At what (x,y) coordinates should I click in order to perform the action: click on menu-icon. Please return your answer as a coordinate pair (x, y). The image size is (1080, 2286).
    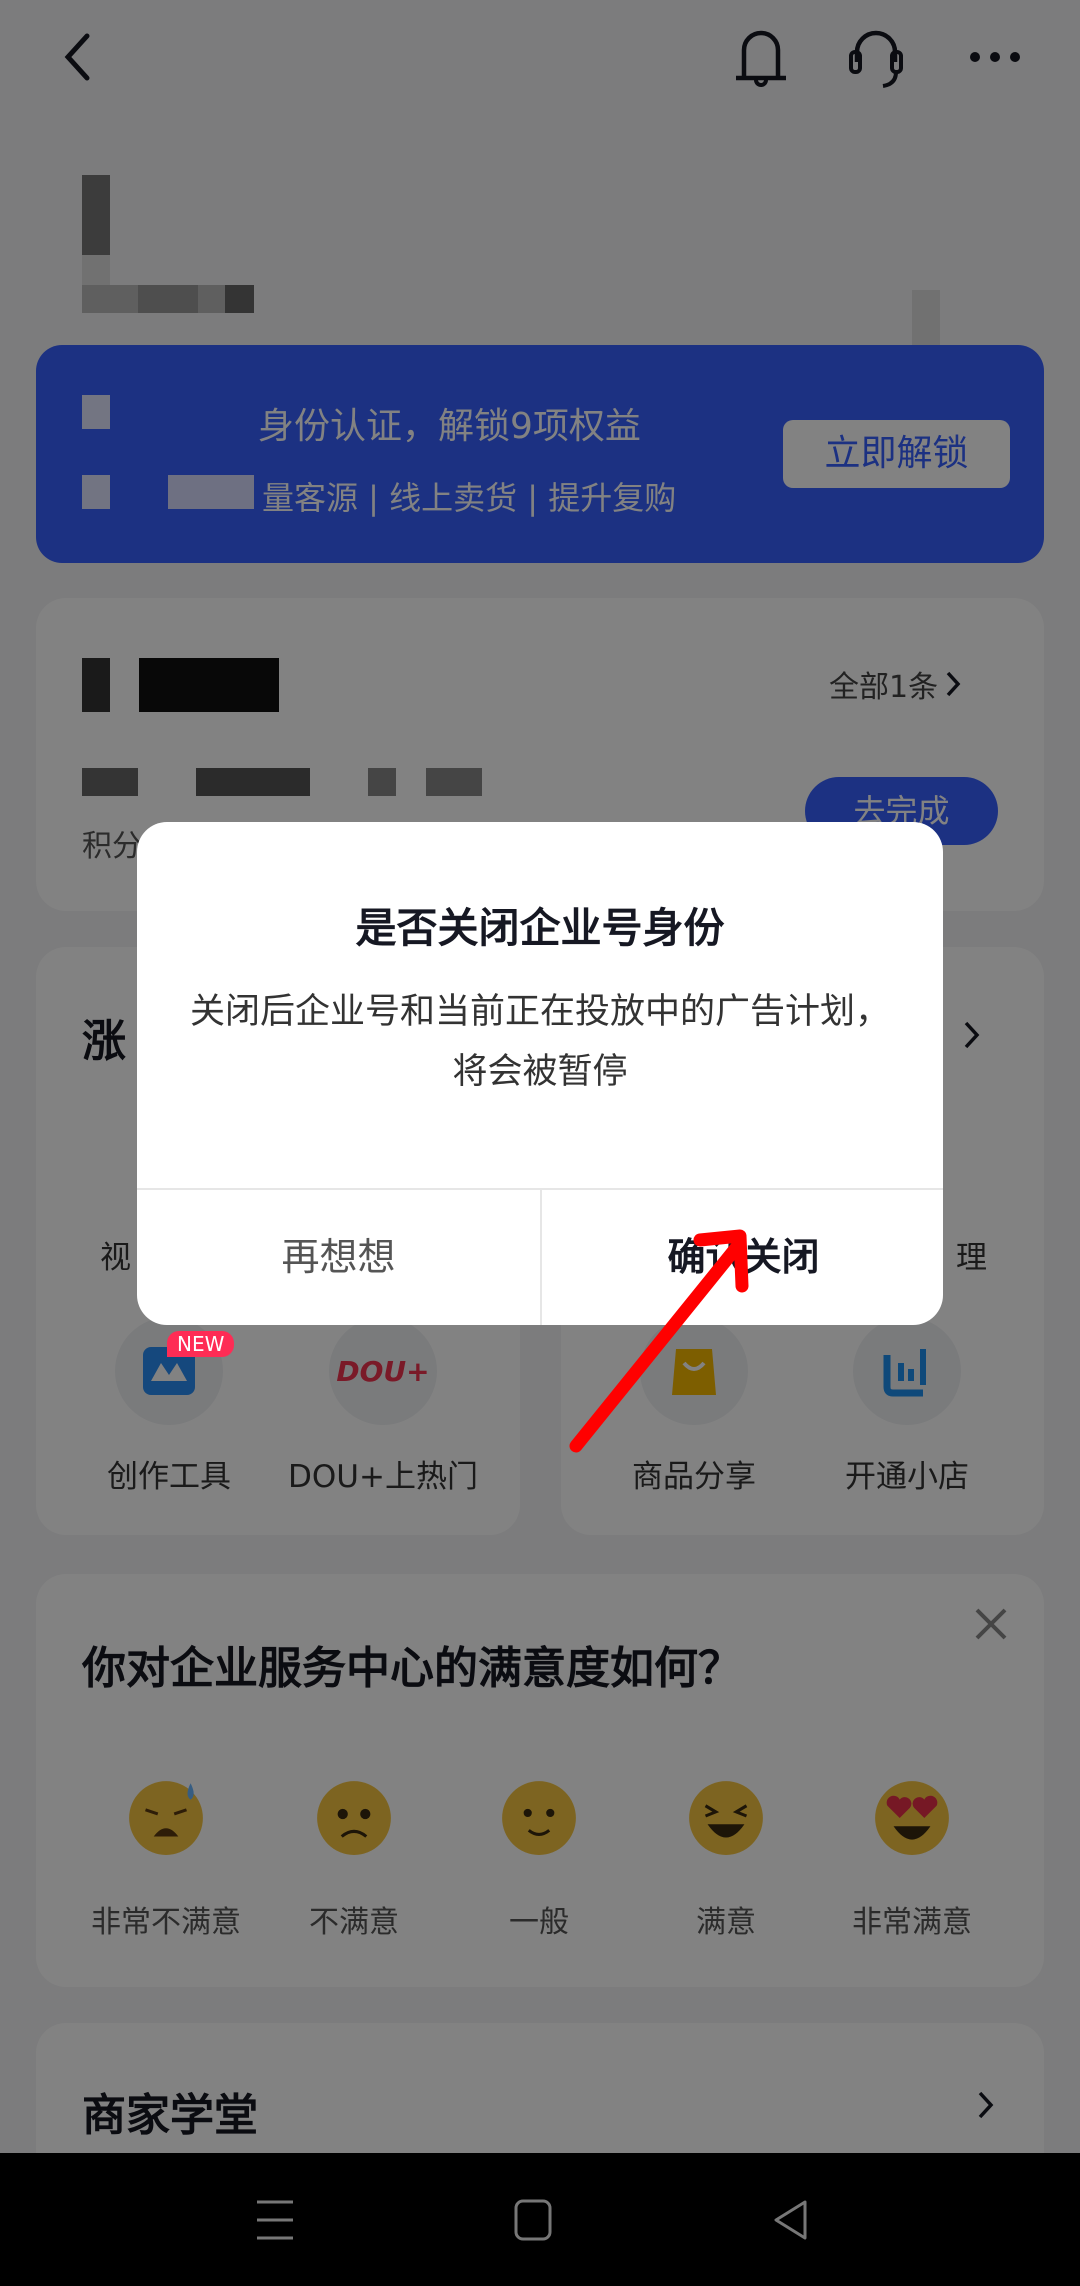
    Looking at the image, I should click on (275, 2220).